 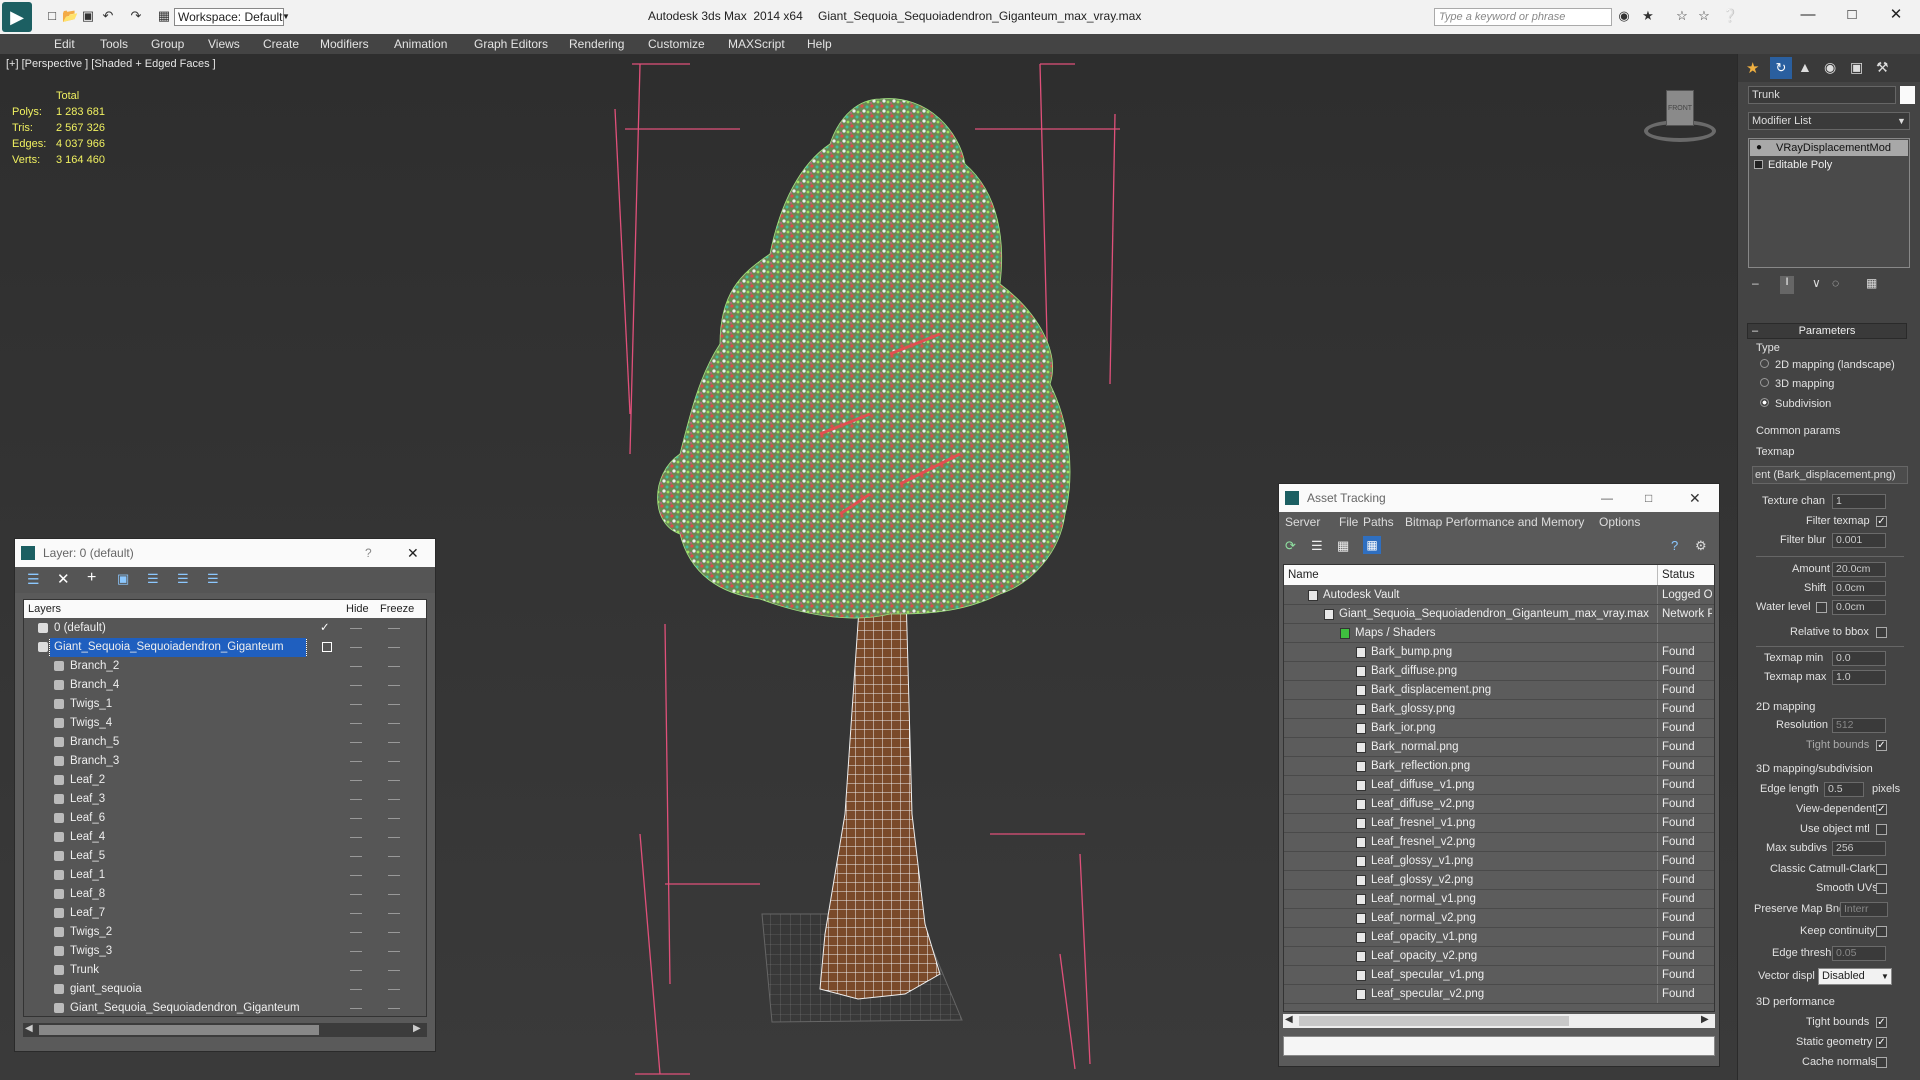 What do you see at coordinates (1755, 283) in the screenshot?
I see `pin-stack-icon: –` at bounding box center [1755, 283].